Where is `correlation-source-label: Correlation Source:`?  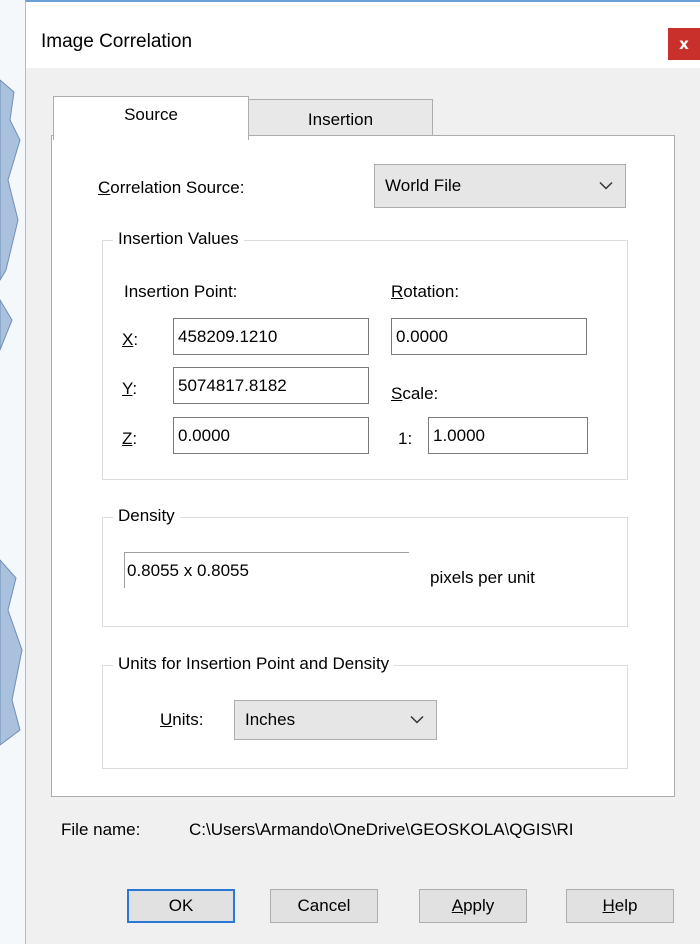
correlation-source-label: Correlation Source: is located at coordinates (171, 187).